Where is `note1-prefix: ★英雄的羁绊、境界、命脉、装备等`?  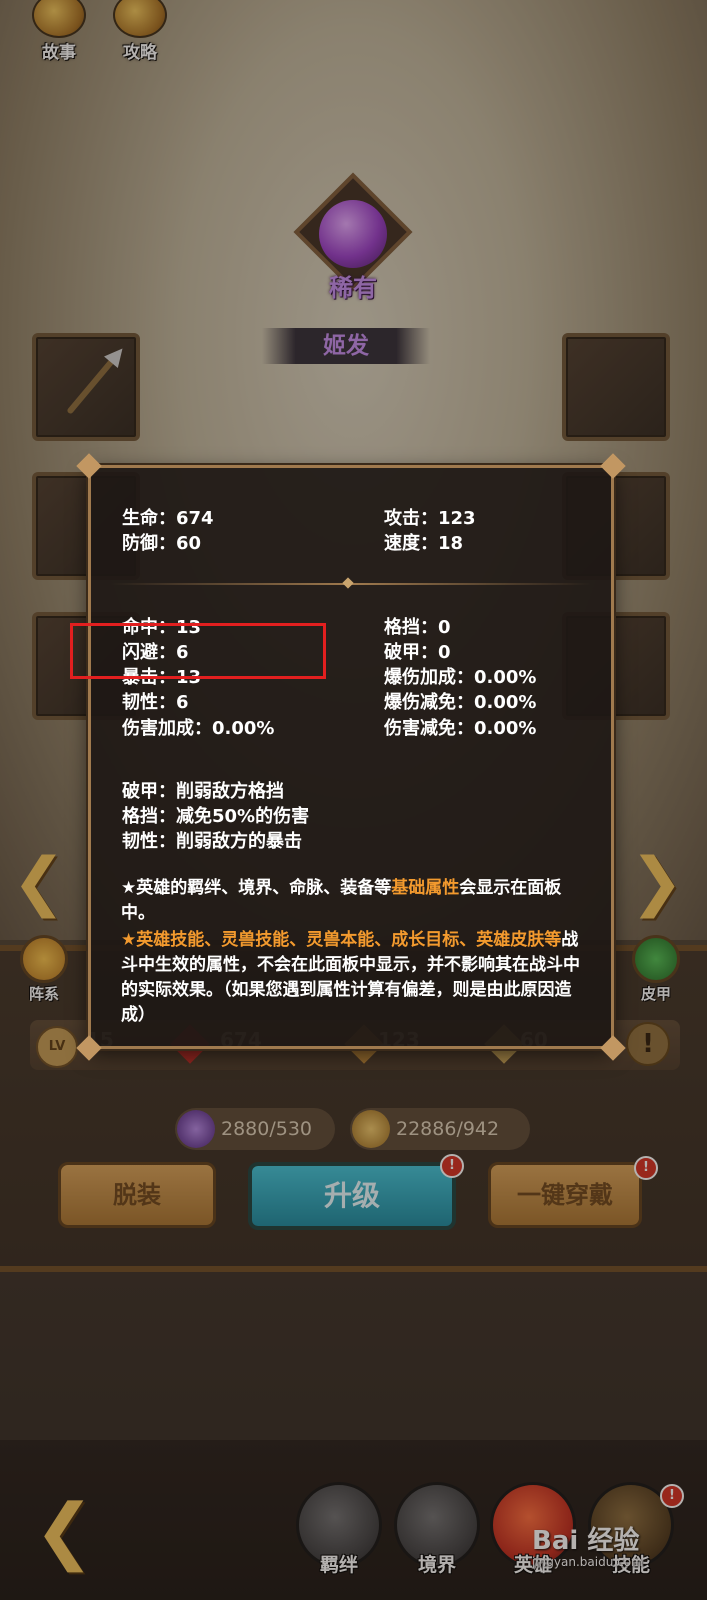
note1-prefix: ★英雄的羁绊、境界、命脉、装备等 is located at coordinates (256, 888).